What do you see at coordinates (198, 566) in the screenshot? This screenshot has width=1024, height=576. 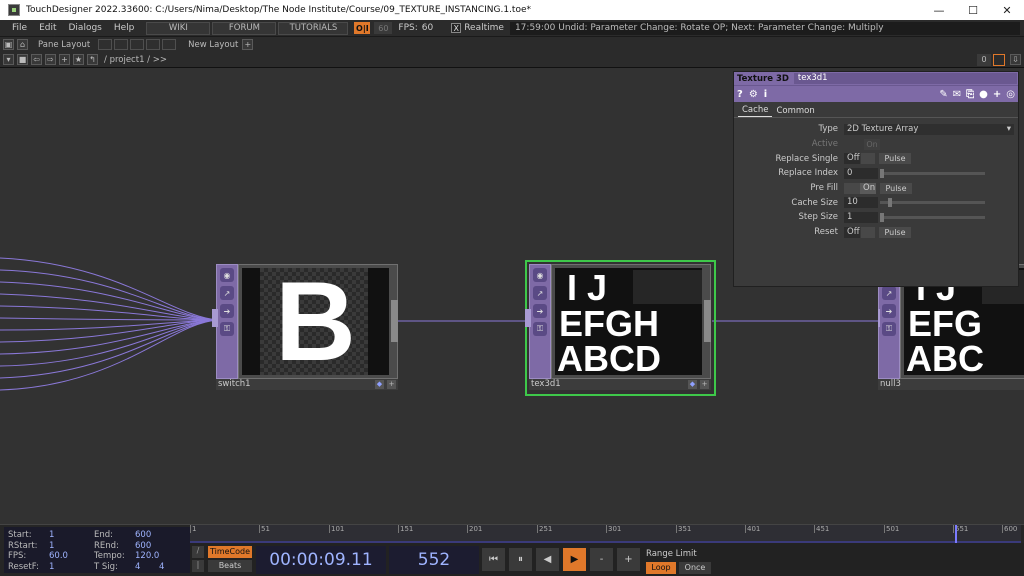 I see `beats-toggle-icon: |` at bounding box center [198, 566].